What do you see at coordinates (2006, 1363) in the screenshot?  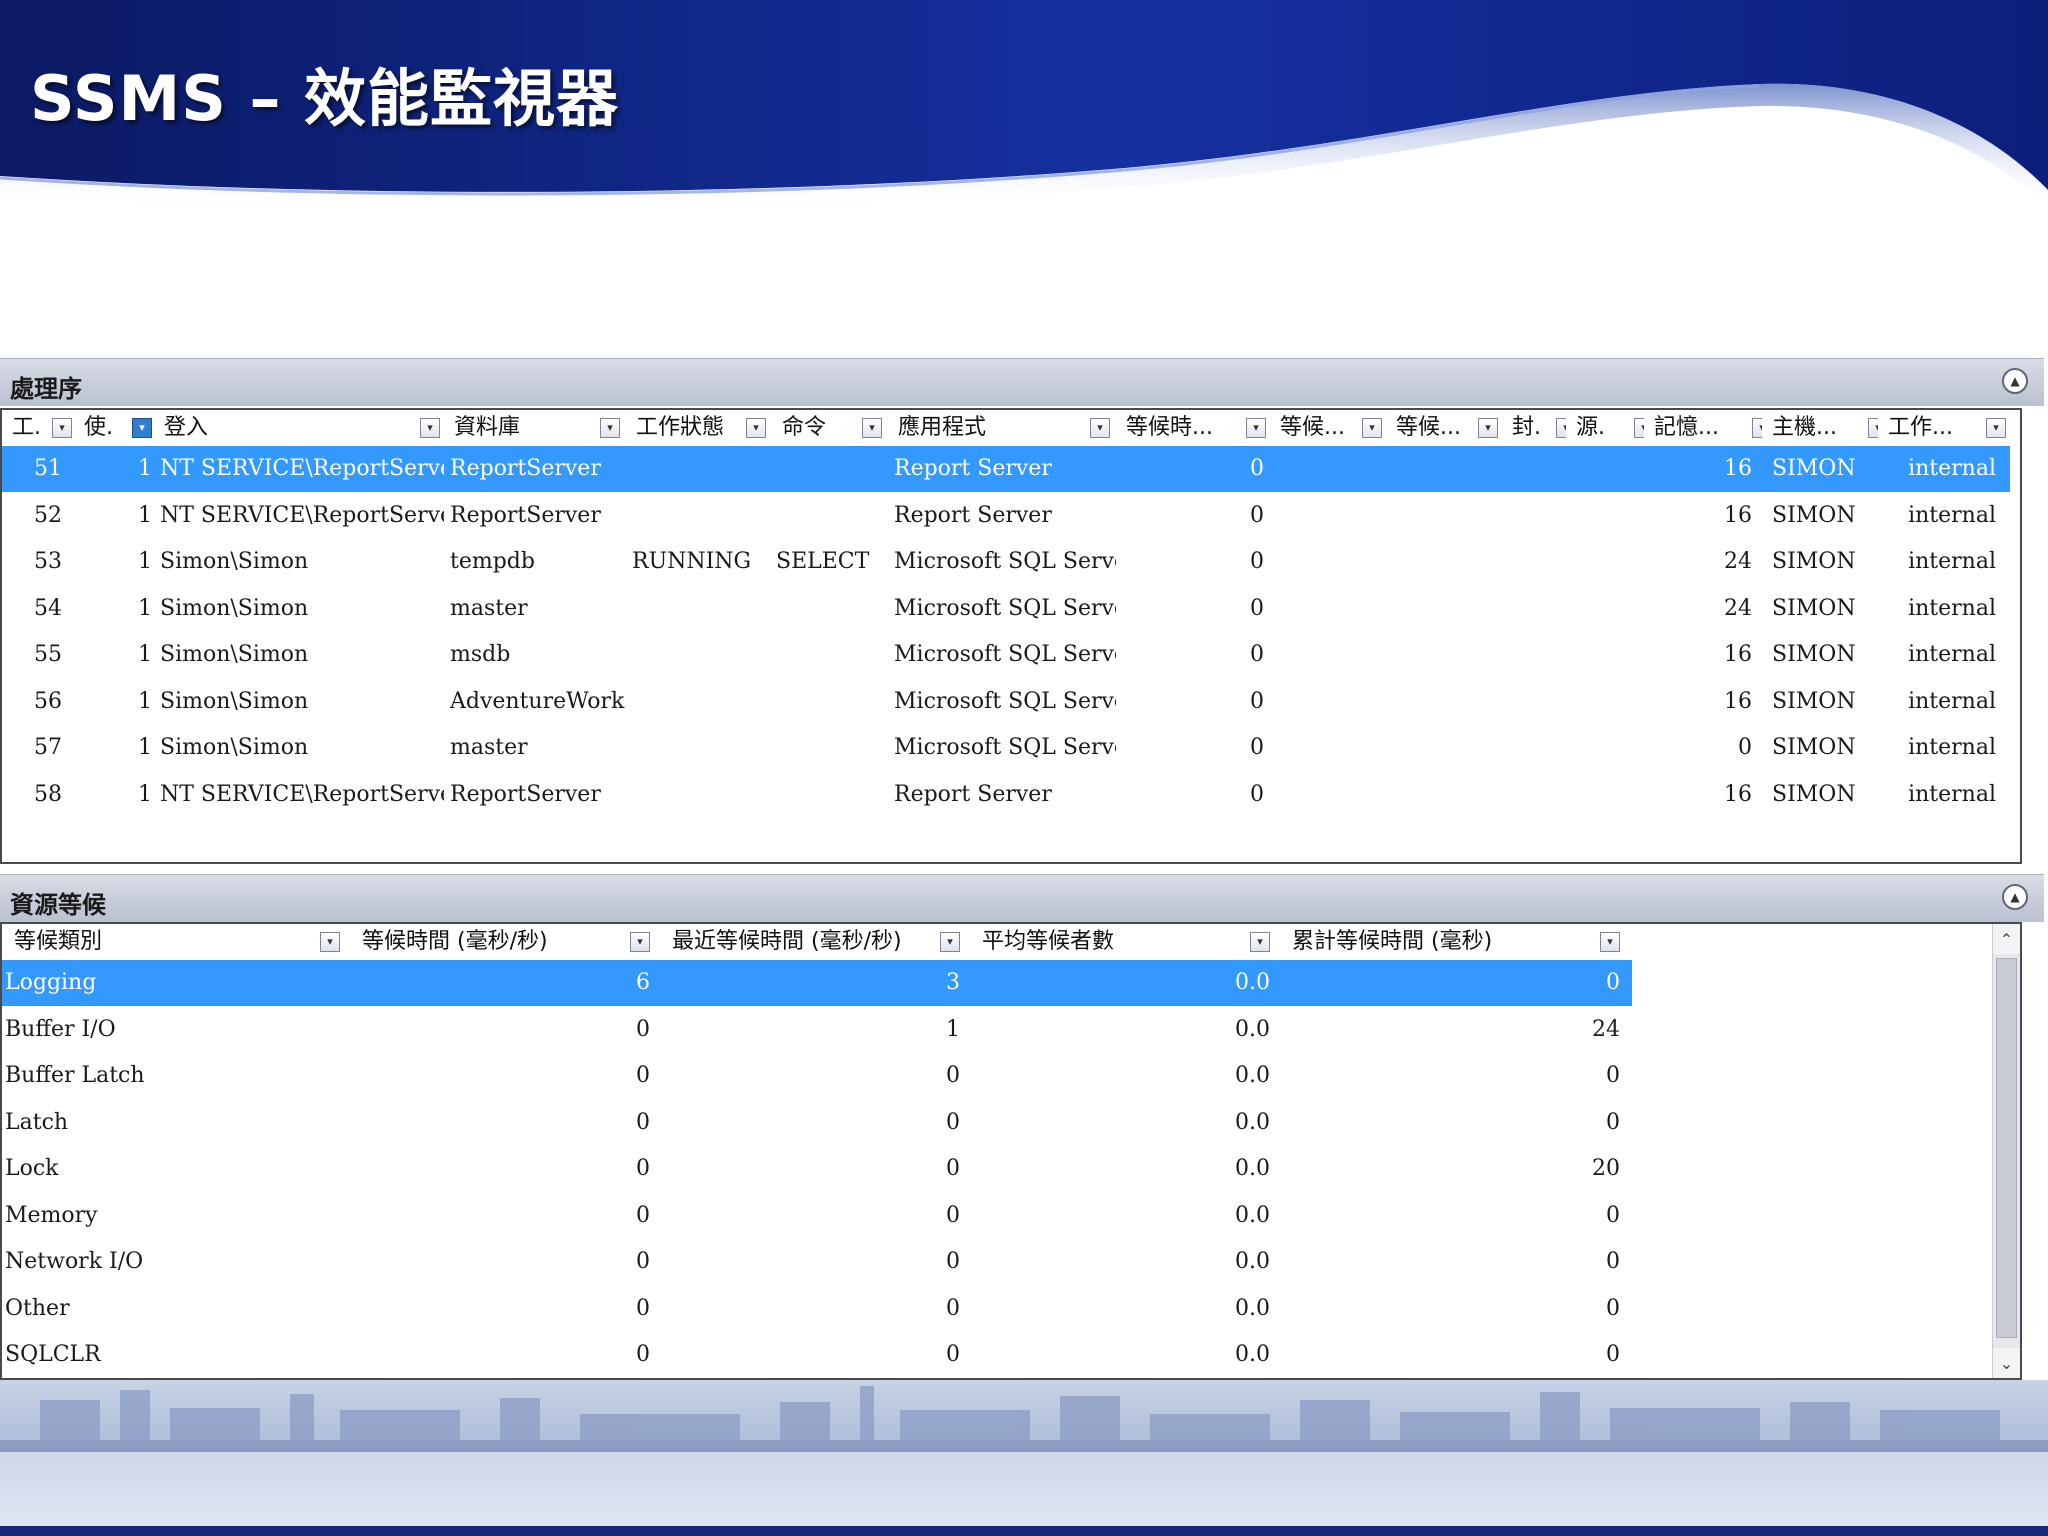 I see `chevron-down-icon: ⌄` at bounding box center [2006, 1363].